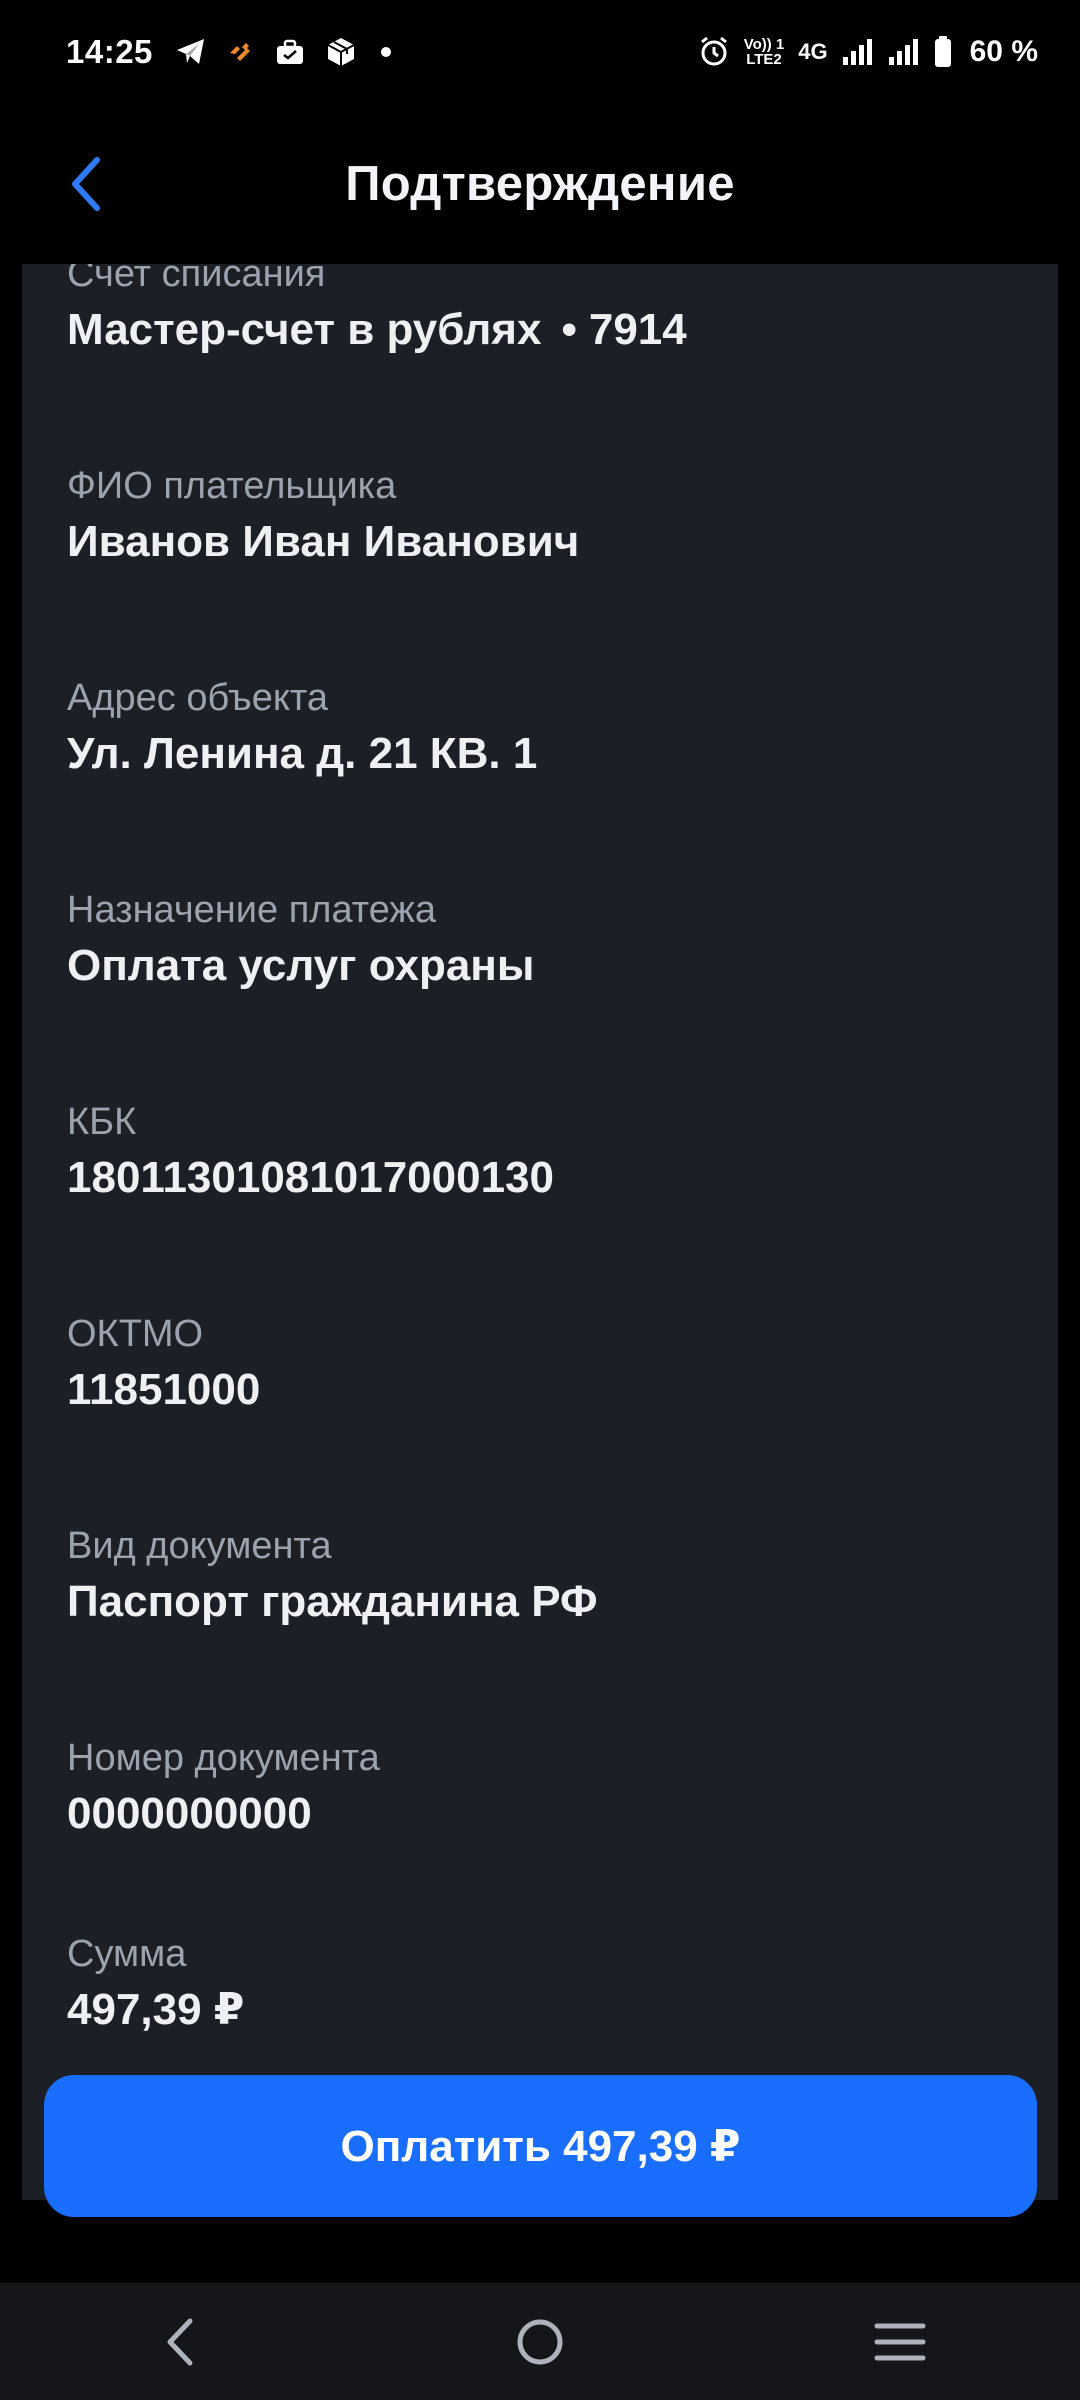  I want to click on field-value: Оплата услуг охраны, so click(301, 965).